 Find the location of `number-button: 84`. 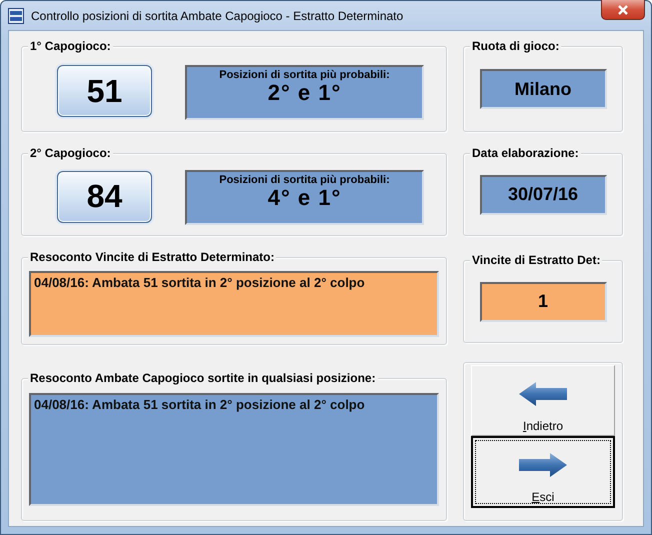

number-button: 84 is located at coordinates (104, 196).